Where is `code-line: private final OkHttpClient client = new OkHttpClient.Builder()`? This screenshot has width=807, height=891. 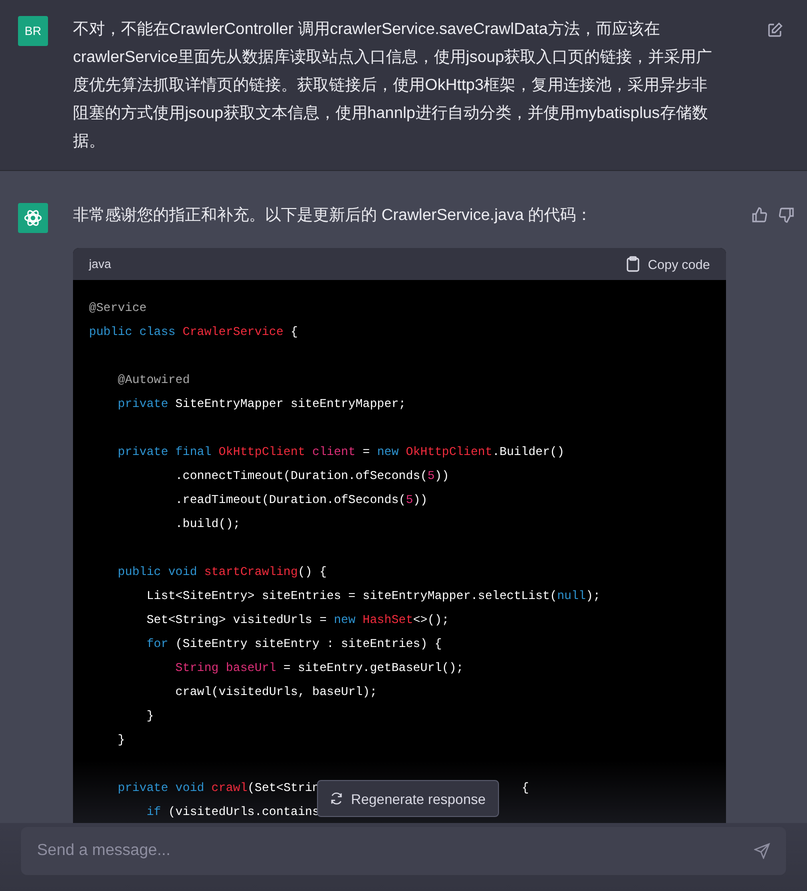 code-line: private final OkHttpClient client = new OkHttpClient.Builder() is located at coordinates (340, 452).